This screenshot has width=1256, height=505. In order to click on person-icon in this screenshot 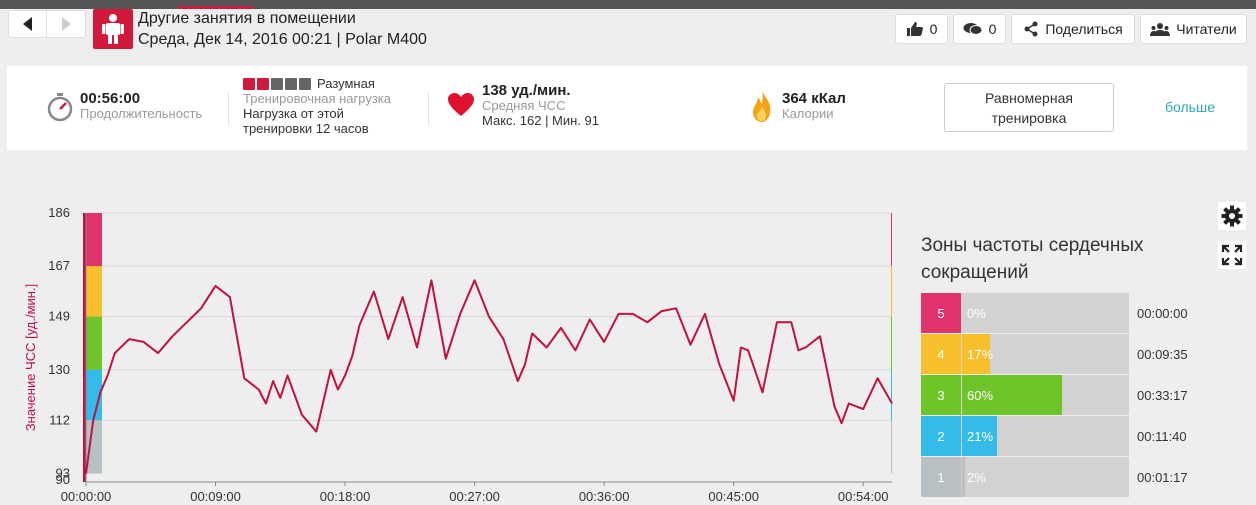, I will do `click(113, 29)`.